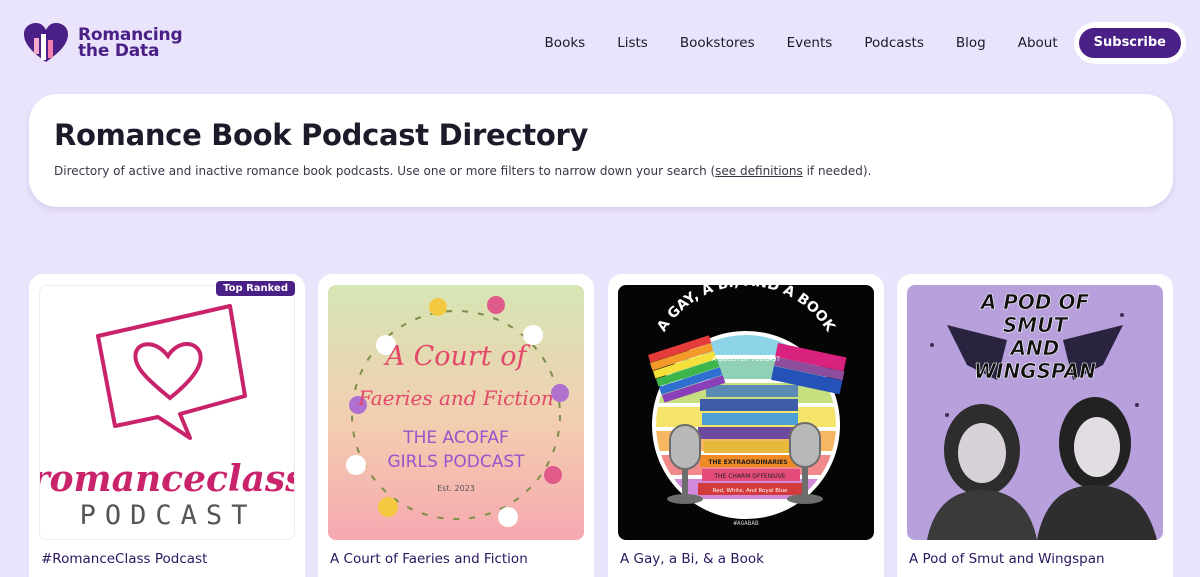 The height and width of the screenshot is (577, 1200). Describe the element at coordinates (1034, 302) in the screenshot. I see `art-title-line-1: A POD OF` at that location.